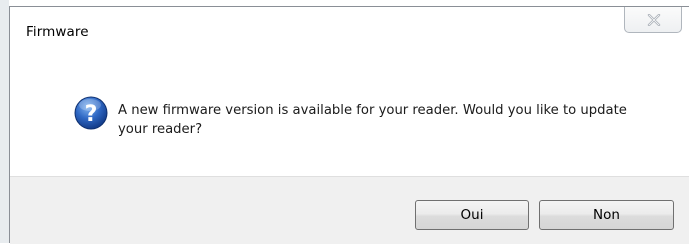  I want to click on close-button, so click(653, 20).